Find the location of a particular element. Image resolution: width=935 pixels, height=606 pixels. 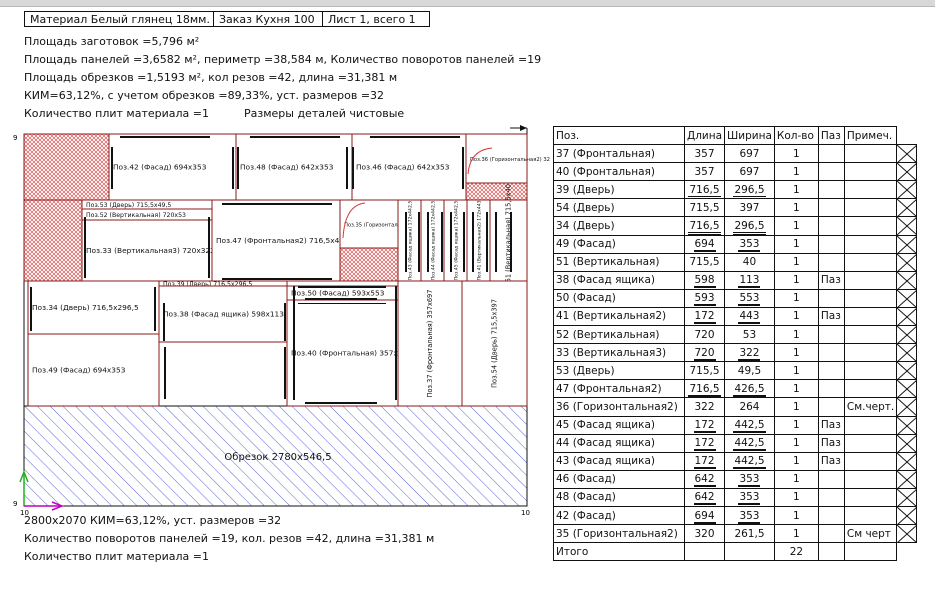

table-row: 34 (Дверь) 716,5 296,5 1 is located at coordinates (735, 226).